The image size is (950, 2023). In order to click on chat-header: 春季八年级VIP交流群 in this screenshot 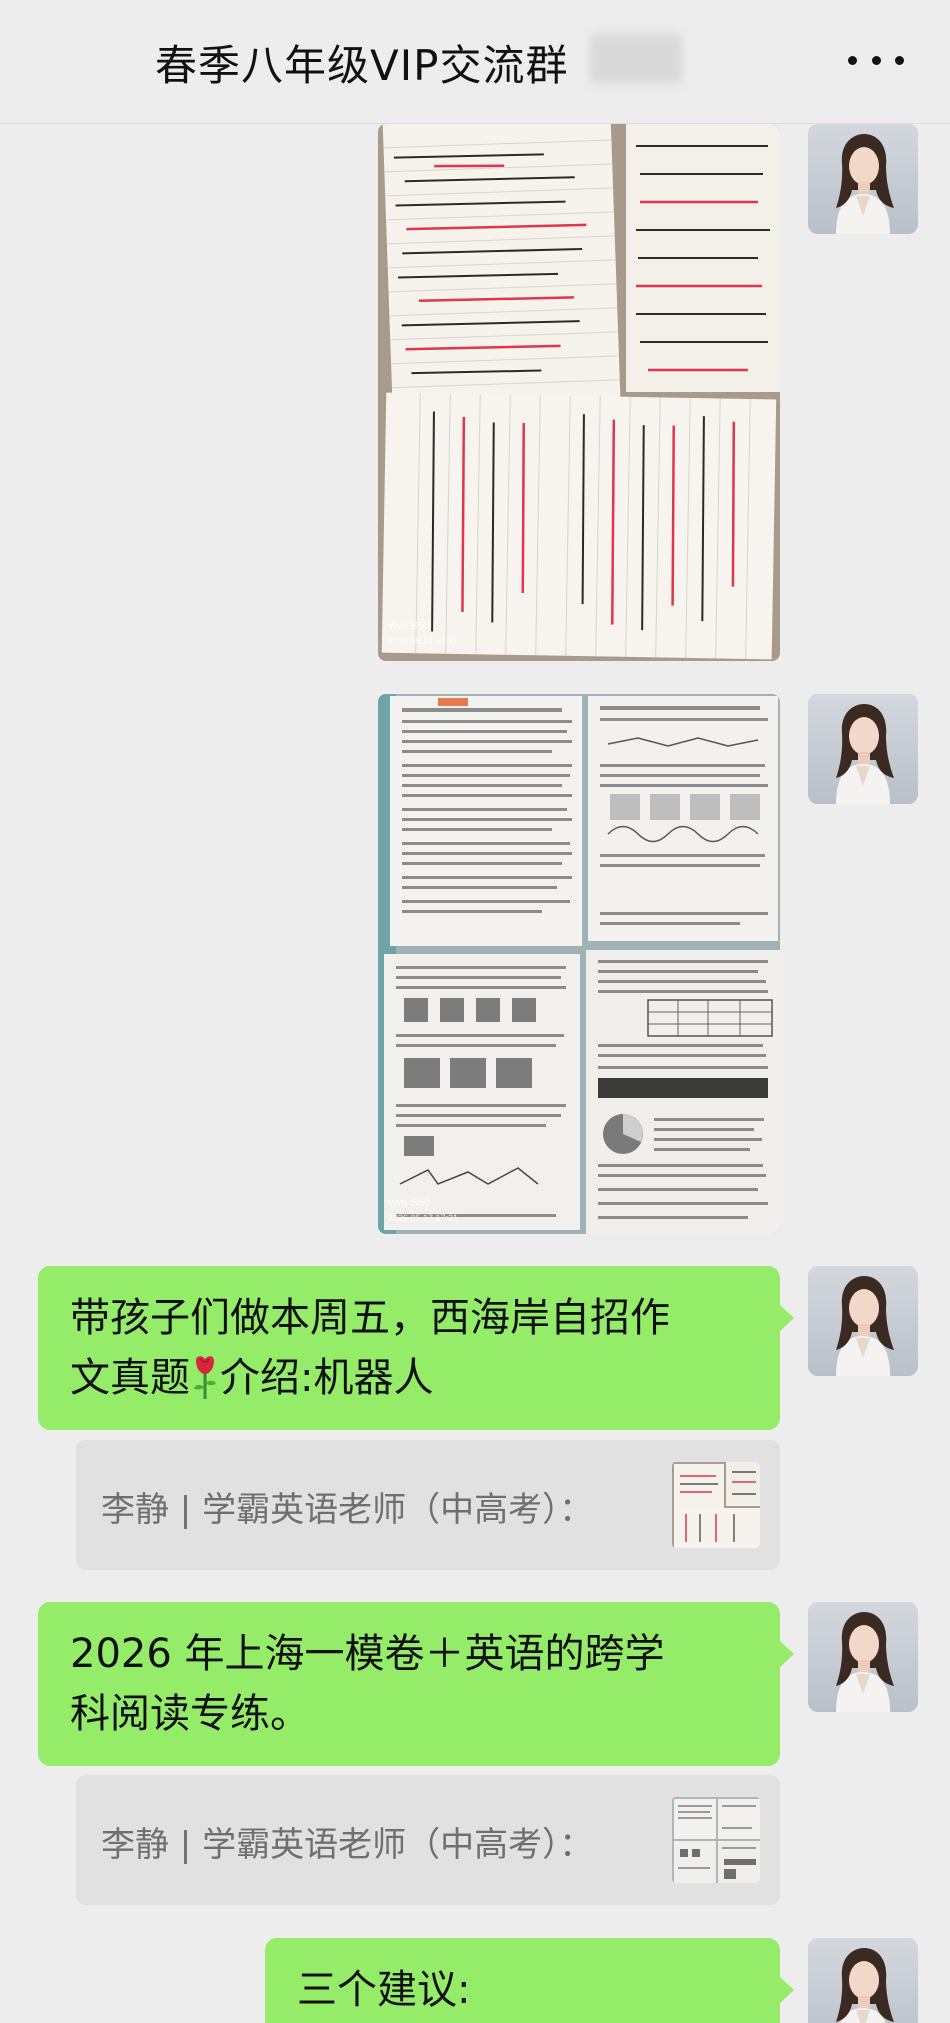, I will do `click(475, 62)`.